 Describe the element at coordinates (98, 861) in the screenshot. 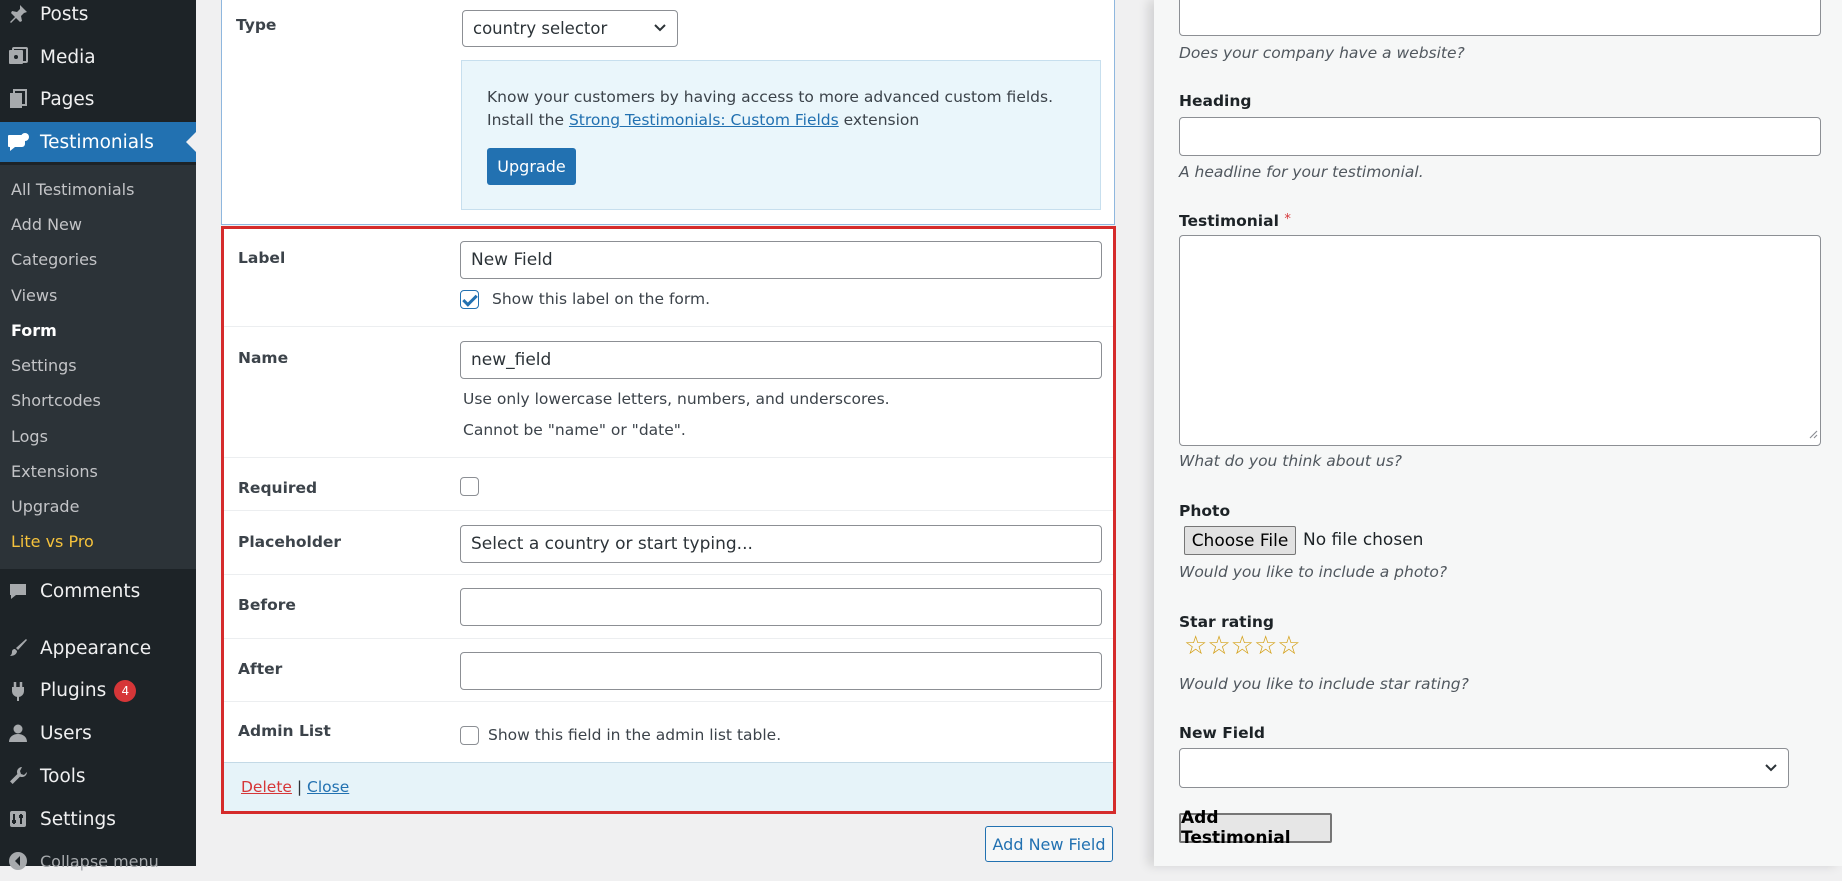

I see `menu-collapse: Collapse menu` at that location.